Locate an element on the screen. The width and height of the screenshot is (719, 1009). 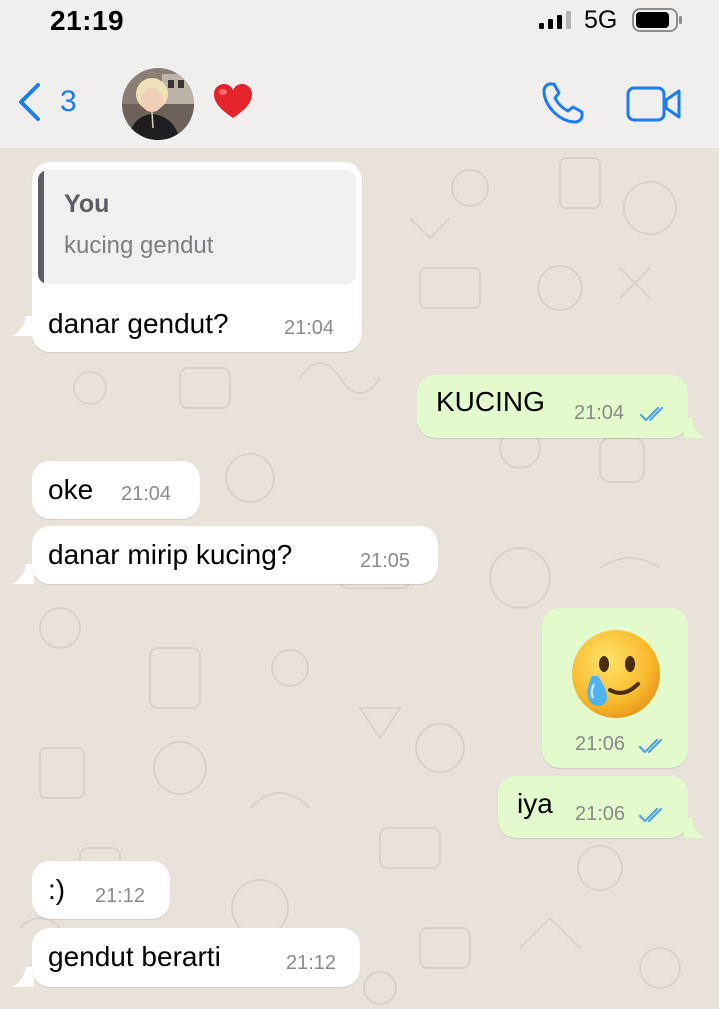
message-text: oke is located at coordinates (71, 489).